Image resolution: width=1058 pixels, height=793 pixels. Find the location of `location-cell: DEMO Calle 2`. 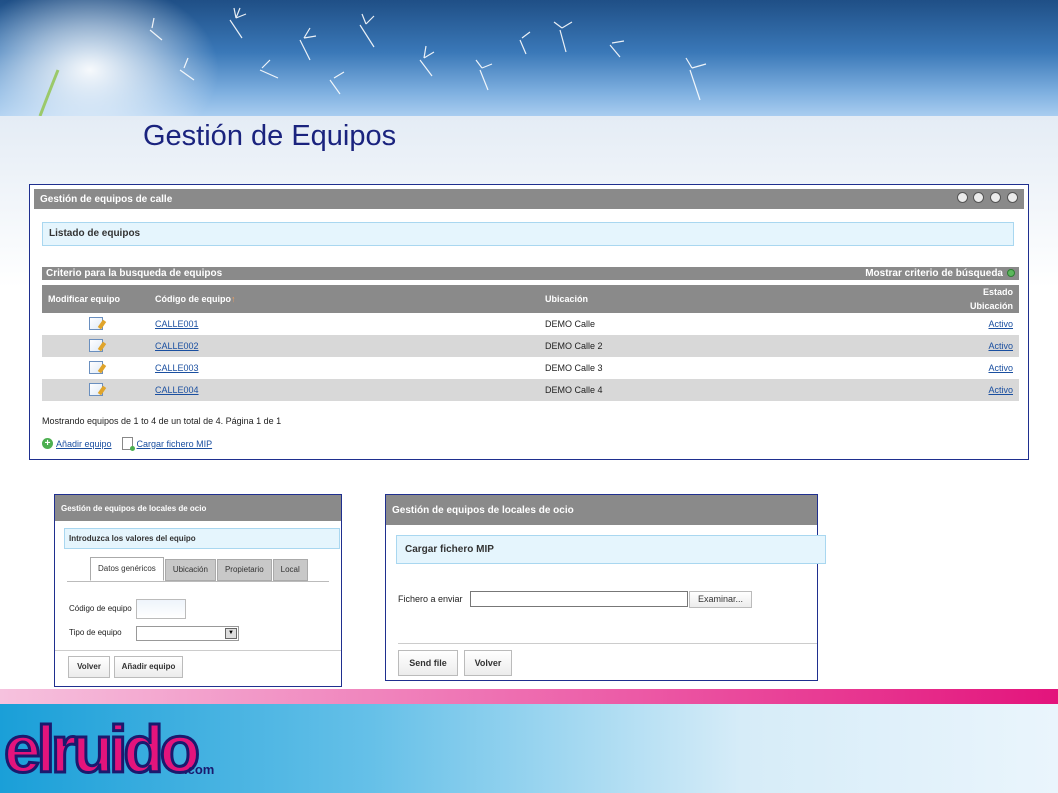

location-cell: DEMO Calle 2 is located at coordinates (713, 346).